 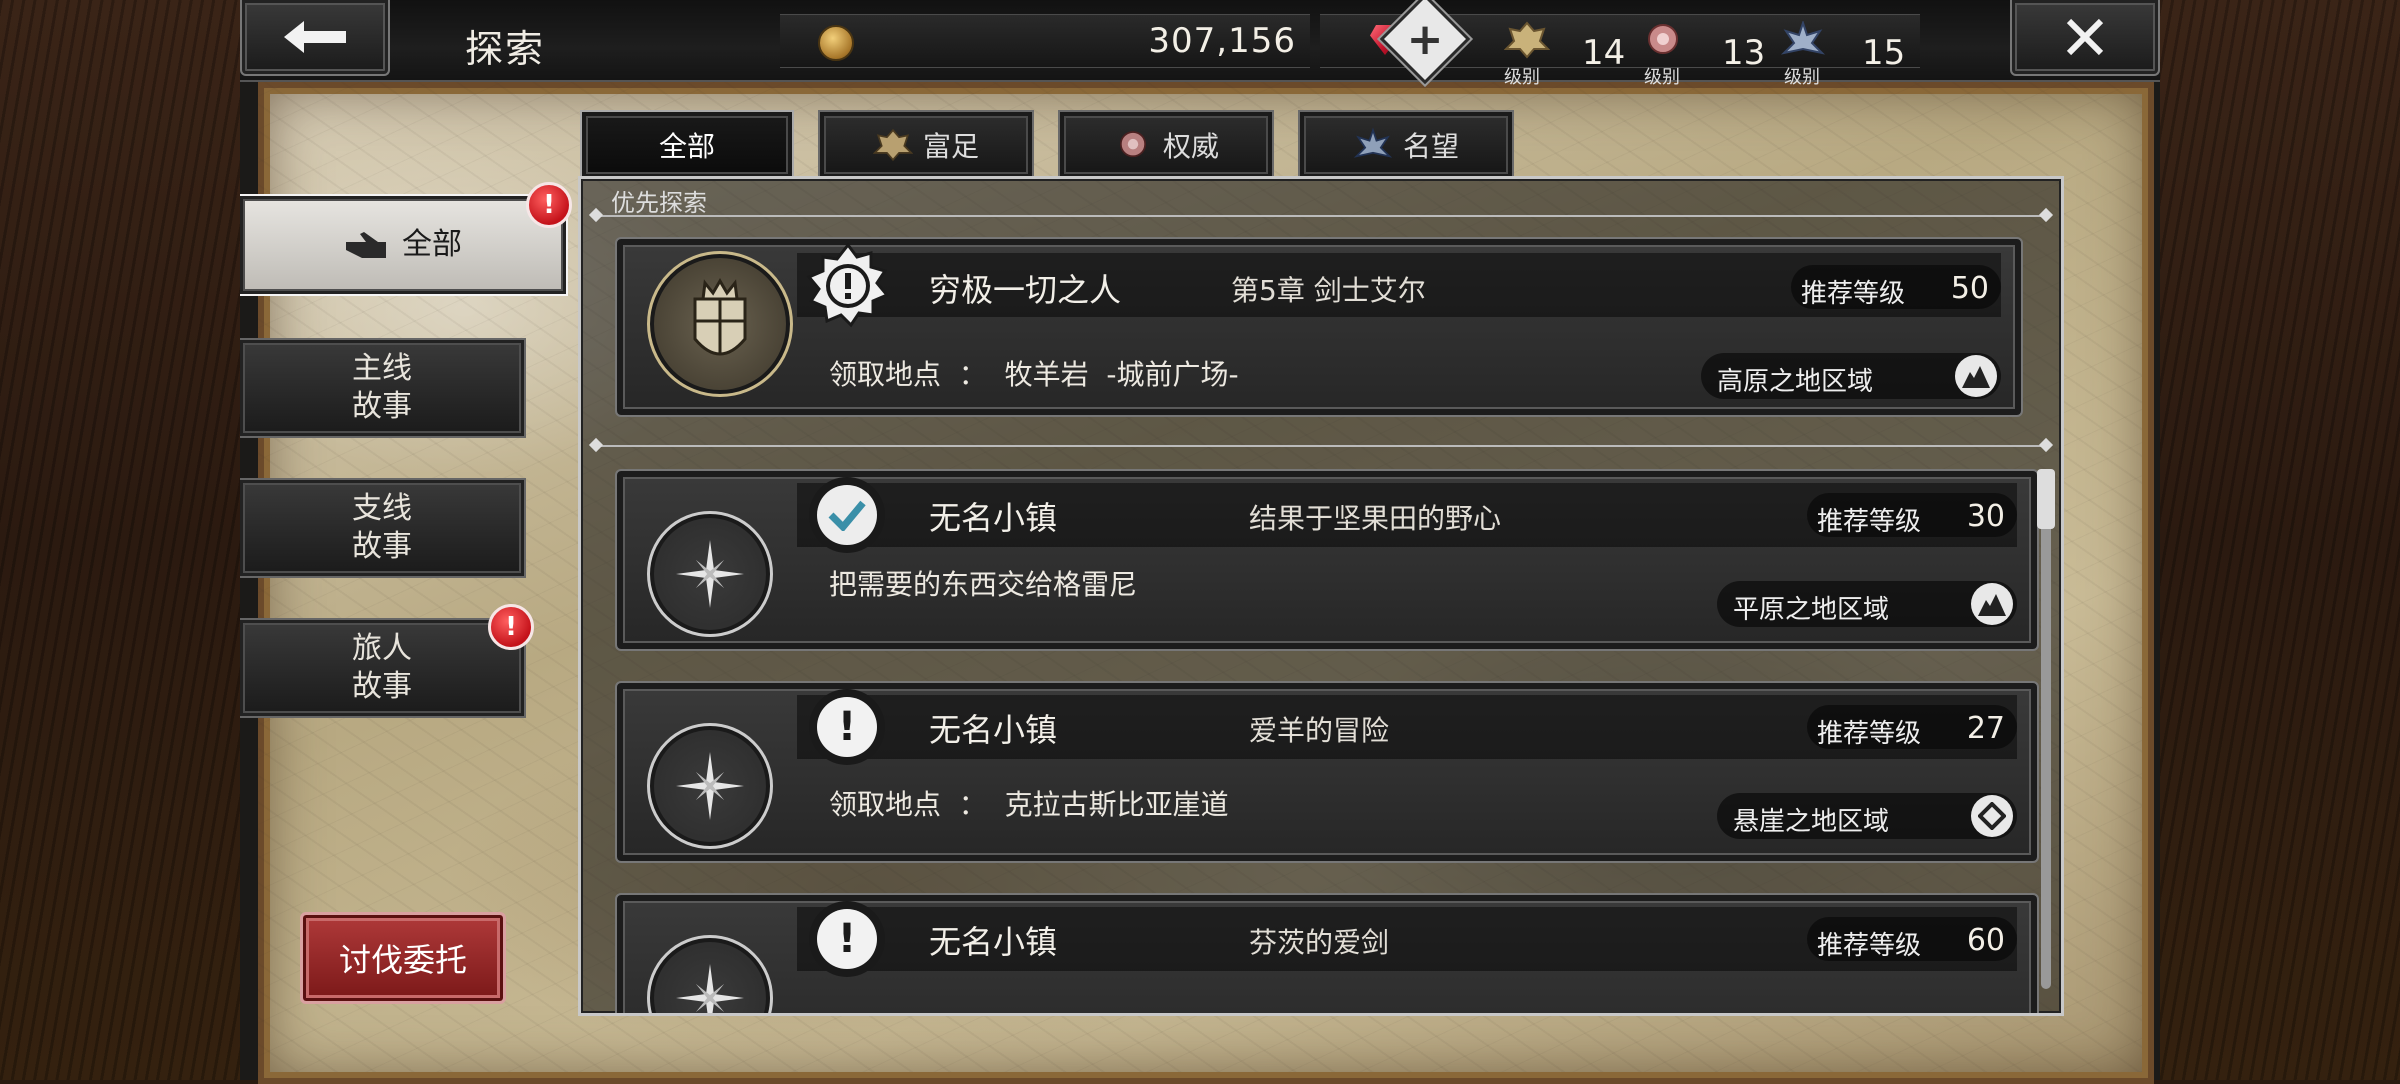 What do you see at coordinates (1985, 940) in the screenshot?
I see `level-value: 60` at bounding box center [1985, 940].